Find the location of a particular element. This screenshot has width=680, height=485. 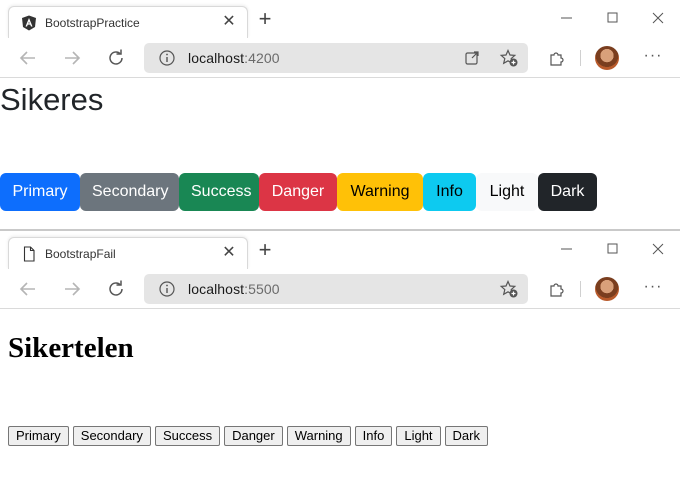

url-text: localhost:5500 is located at coordinates (234, 289).